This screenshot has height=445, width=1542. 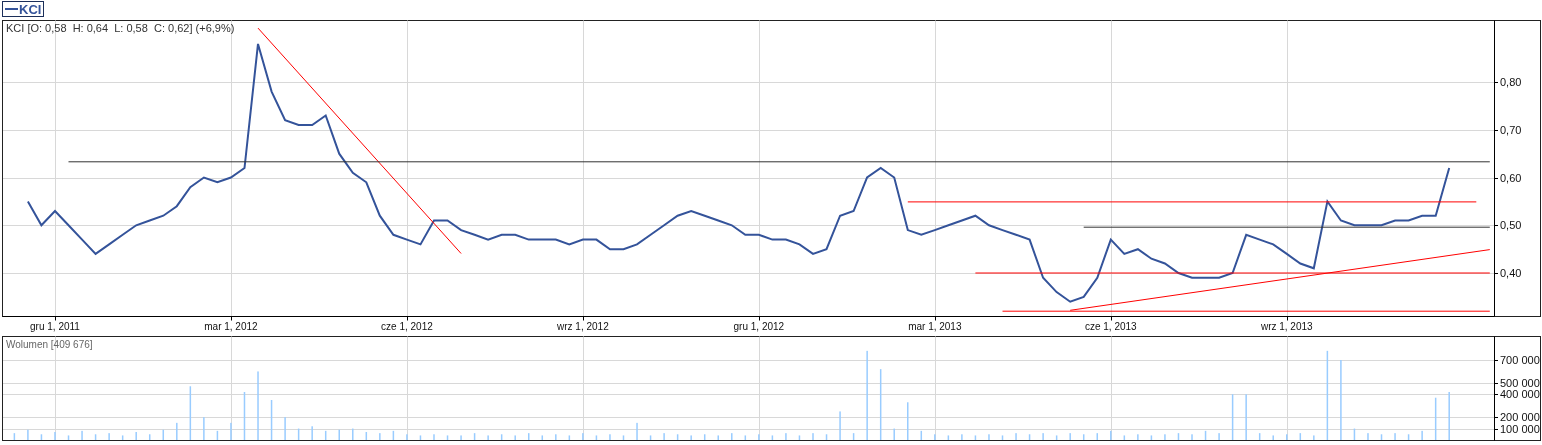 What do you see at coordinates (1511, 225) in the screenshot?
I see `axis-label: 0,50` at bounding box center [1511, 225].